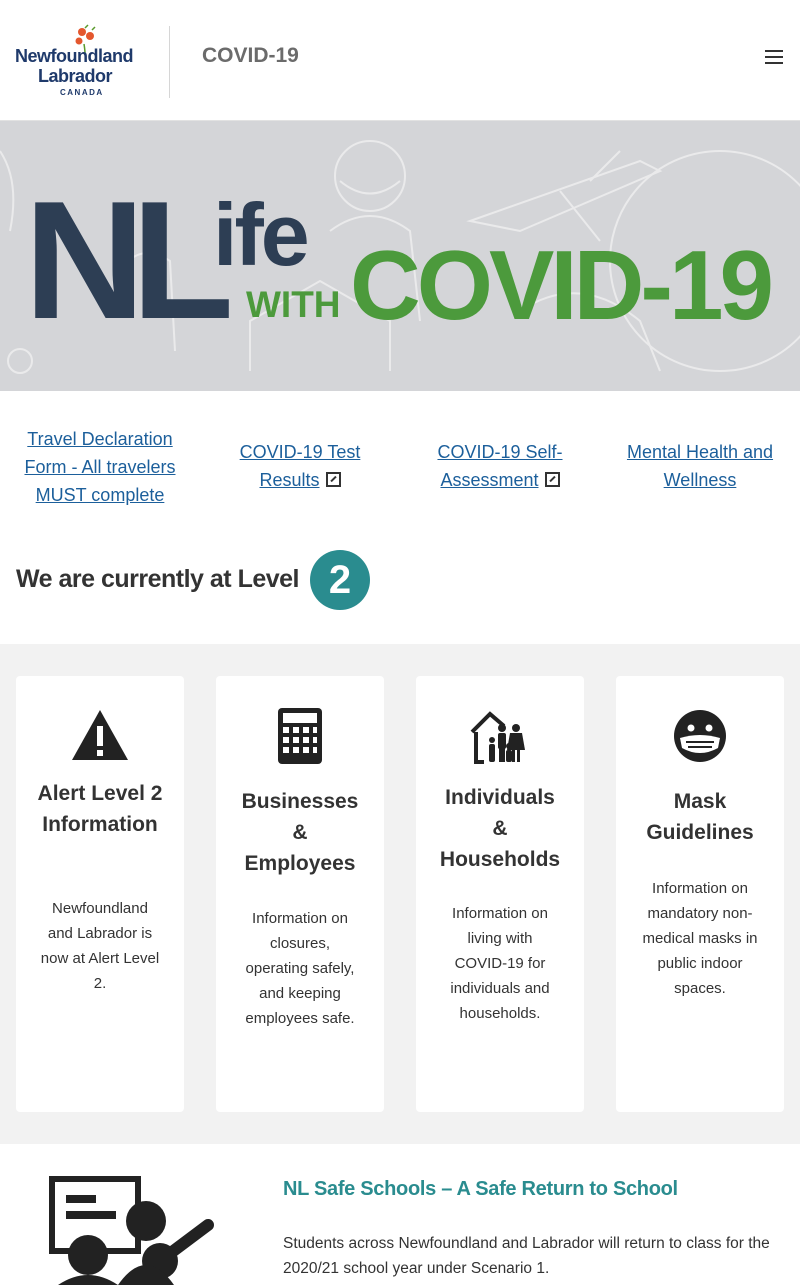  Describe the element at coordinates (169, 62) in the screenshot. I see `header-divider` at that location.